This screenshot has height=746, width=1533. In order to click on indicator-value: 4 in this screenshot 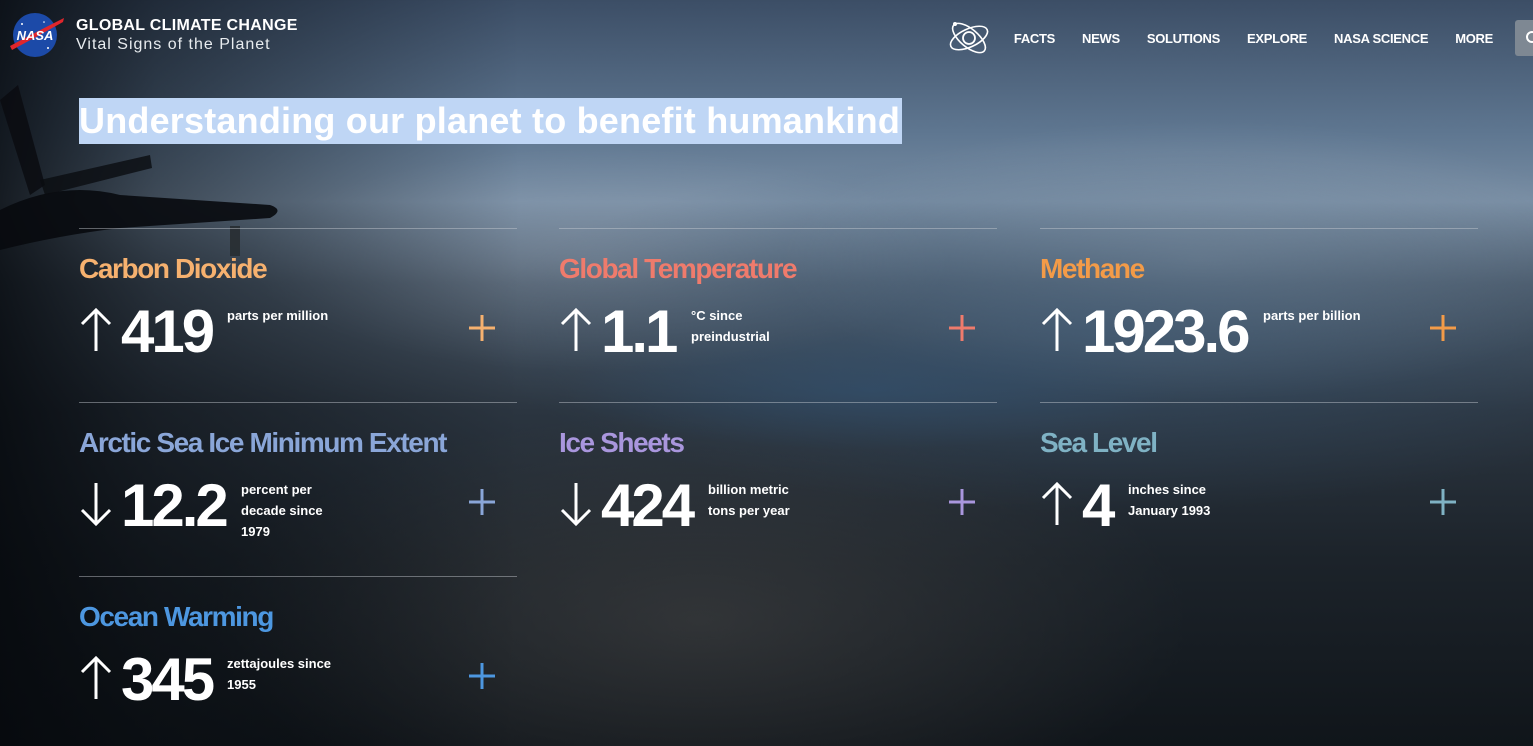, I will do `click(1098, 505)`.